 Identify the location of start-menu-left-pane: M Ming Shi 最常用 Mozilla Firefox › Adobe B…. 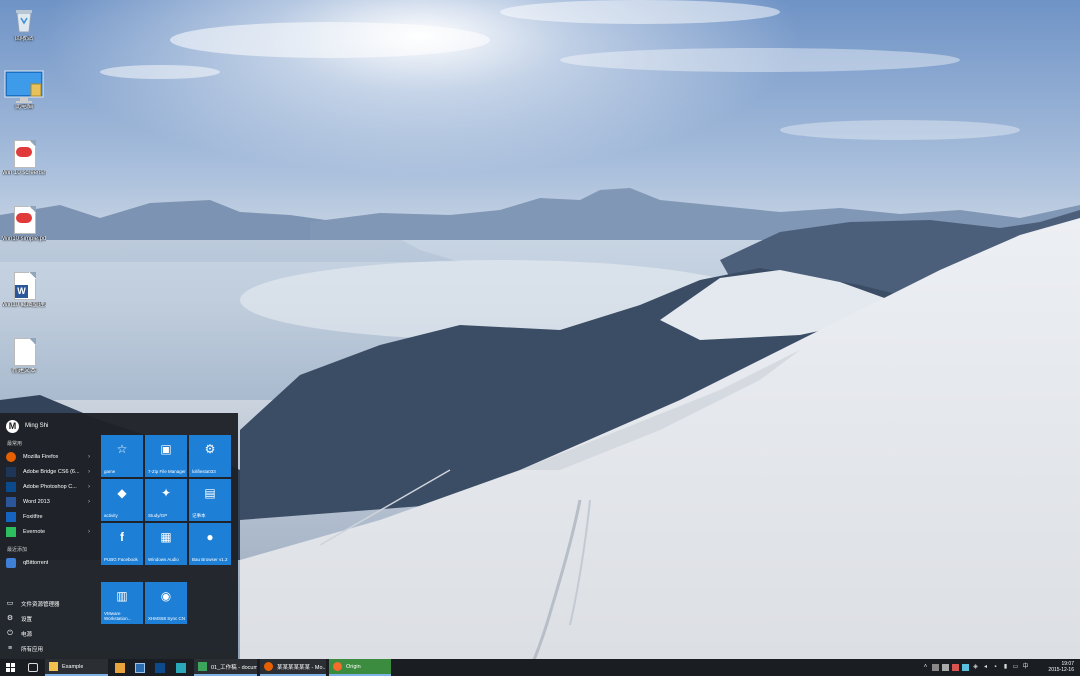
(48, 536).